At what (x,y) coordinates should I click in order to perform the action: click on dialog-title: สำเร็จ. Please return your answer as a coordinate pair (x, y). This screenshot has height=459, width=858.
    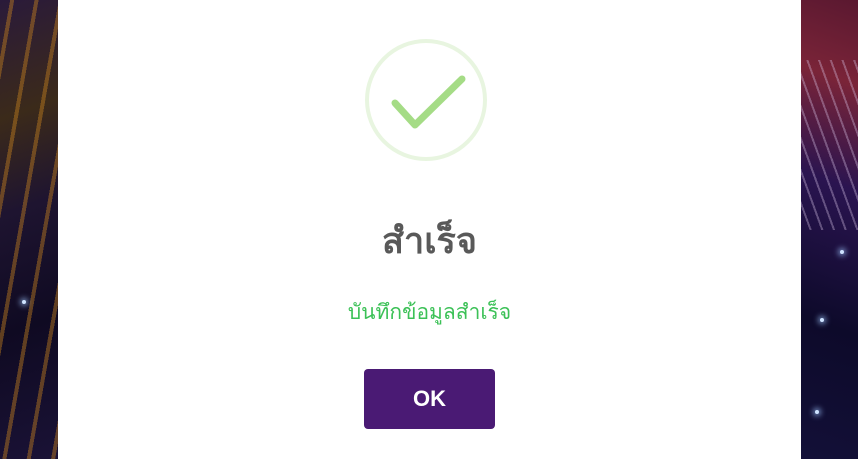
    Looking at the image, I should click on (429, 241).